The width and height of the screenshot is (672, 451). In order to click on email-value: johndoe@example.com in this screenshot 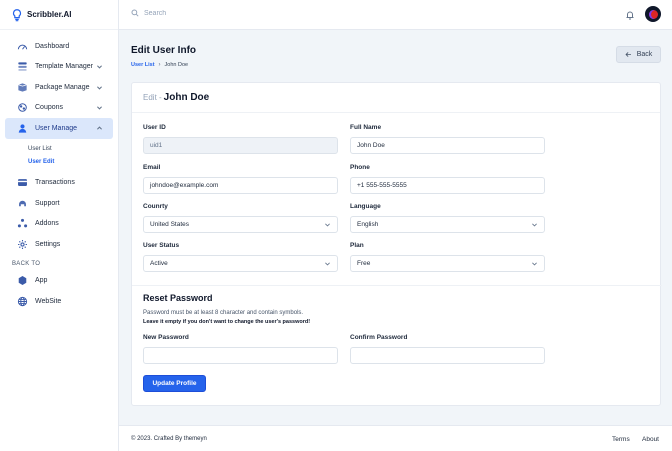, I will do `click(184, 185)`.